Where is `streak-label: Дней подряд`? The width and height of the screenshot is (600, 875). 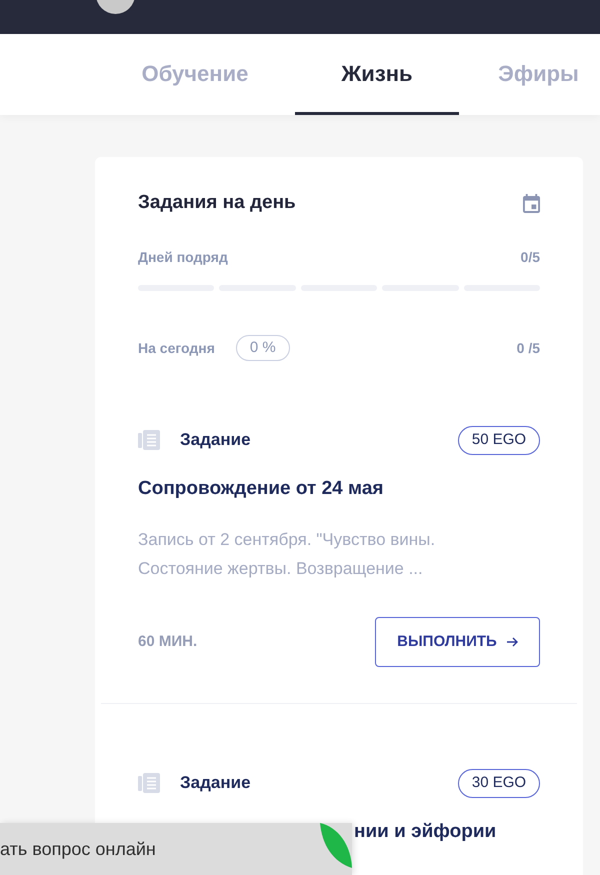
streak-label: Дней подряд is located at coordinates (183, 257).